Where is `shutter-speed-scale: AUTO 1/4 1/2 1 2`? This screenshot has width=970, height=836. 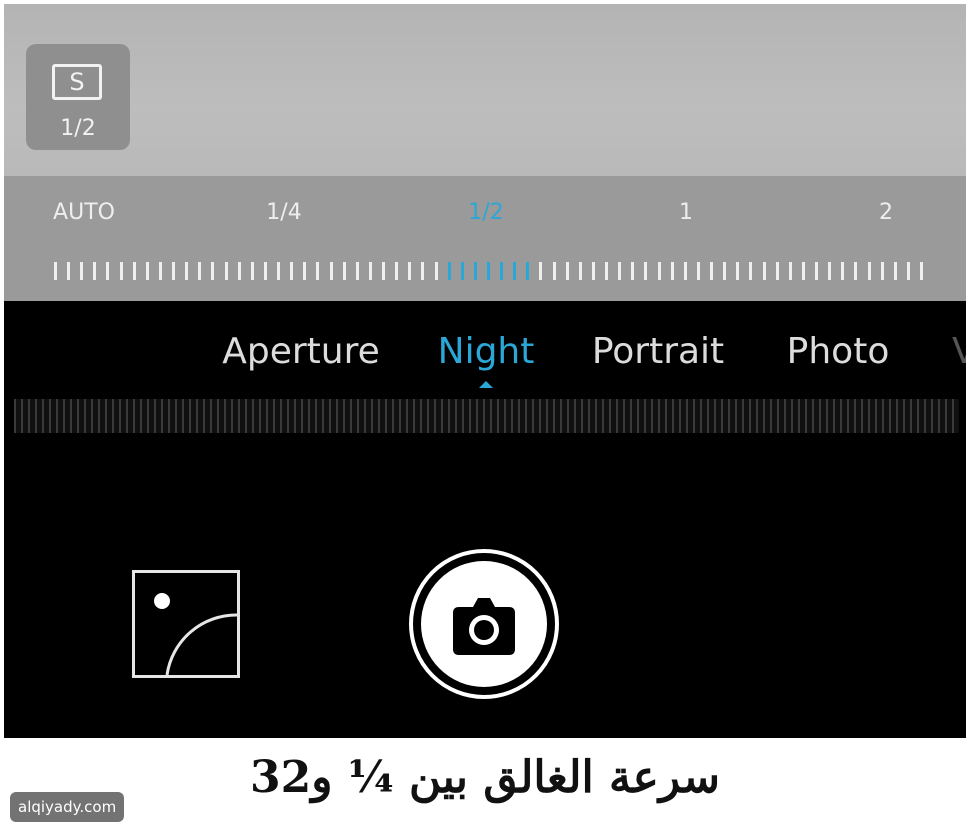 shutter-speed-scale: AUTO 1/4 1/2 1 2 is located at coordinates (485, 238).